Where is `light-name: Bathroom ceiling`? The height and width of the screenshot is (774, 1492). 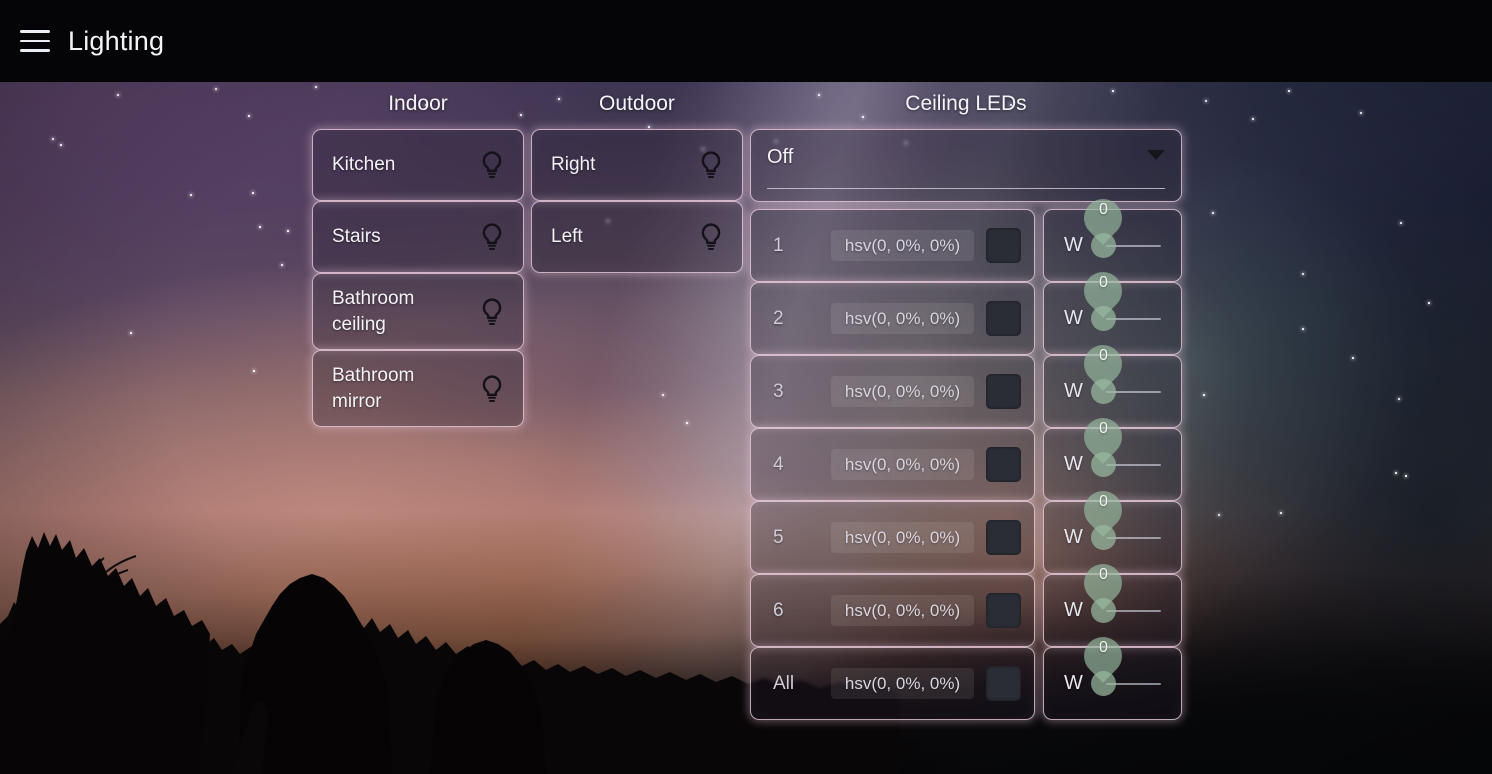 light-name: Bathroom ceiling is located at coordinates (373, 311).